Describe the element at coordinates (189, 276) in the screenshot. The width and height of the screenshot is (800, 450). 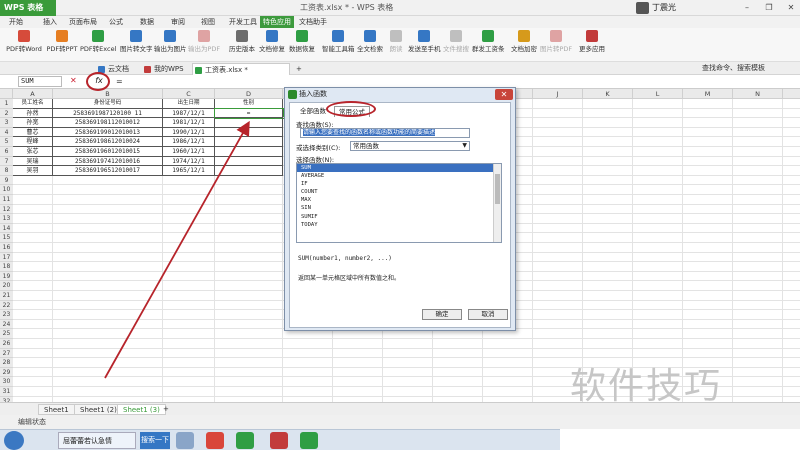
I see `cell-c19` at that location.